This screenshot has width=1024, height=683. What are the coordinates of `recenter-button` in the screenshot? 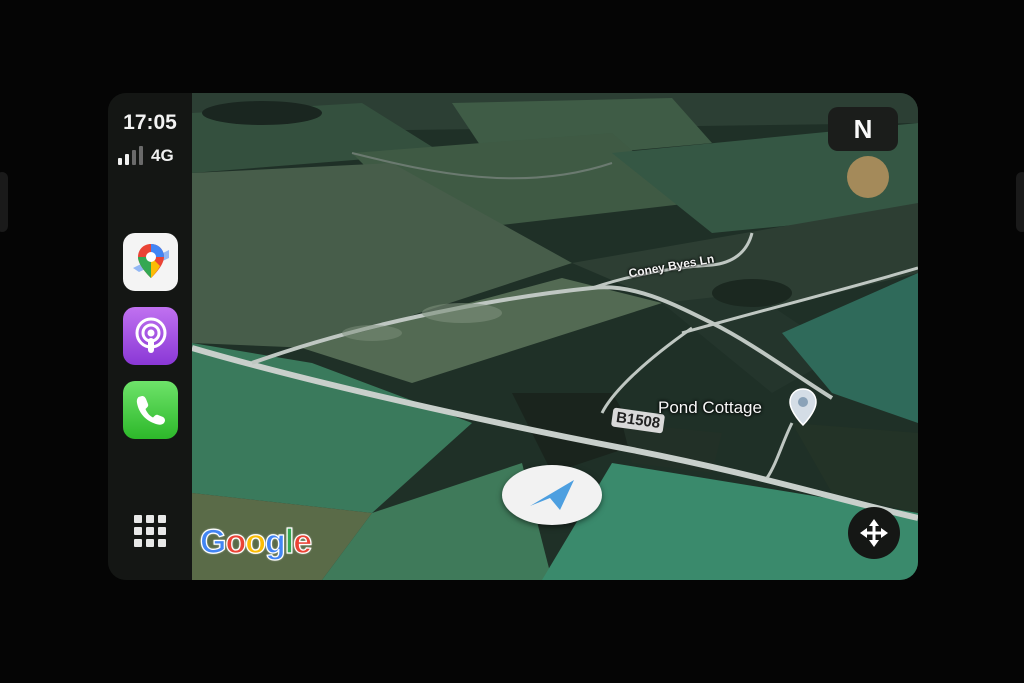 It's located at (874, 533).